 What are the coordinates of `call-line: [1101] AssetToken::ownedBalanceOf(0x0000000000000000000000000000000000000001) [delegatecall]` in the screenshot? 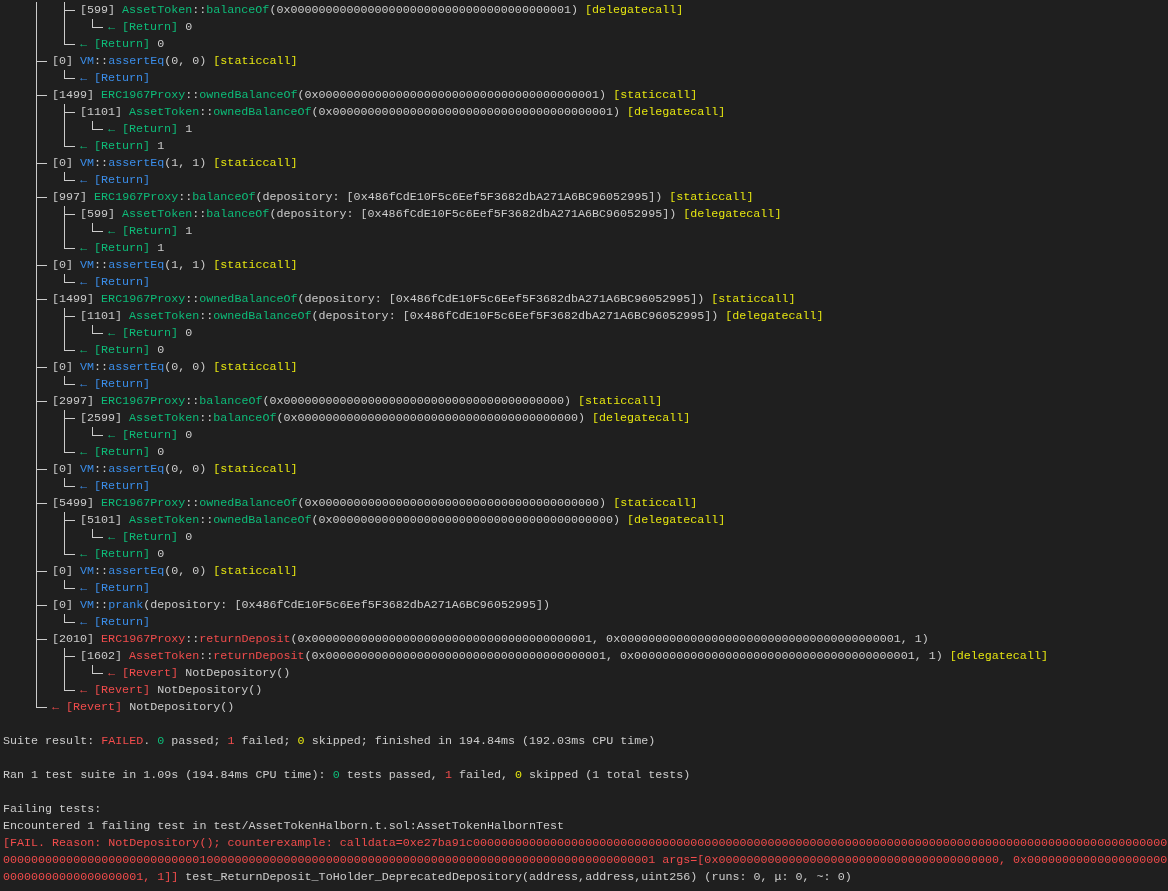 It's located at (403, 112).